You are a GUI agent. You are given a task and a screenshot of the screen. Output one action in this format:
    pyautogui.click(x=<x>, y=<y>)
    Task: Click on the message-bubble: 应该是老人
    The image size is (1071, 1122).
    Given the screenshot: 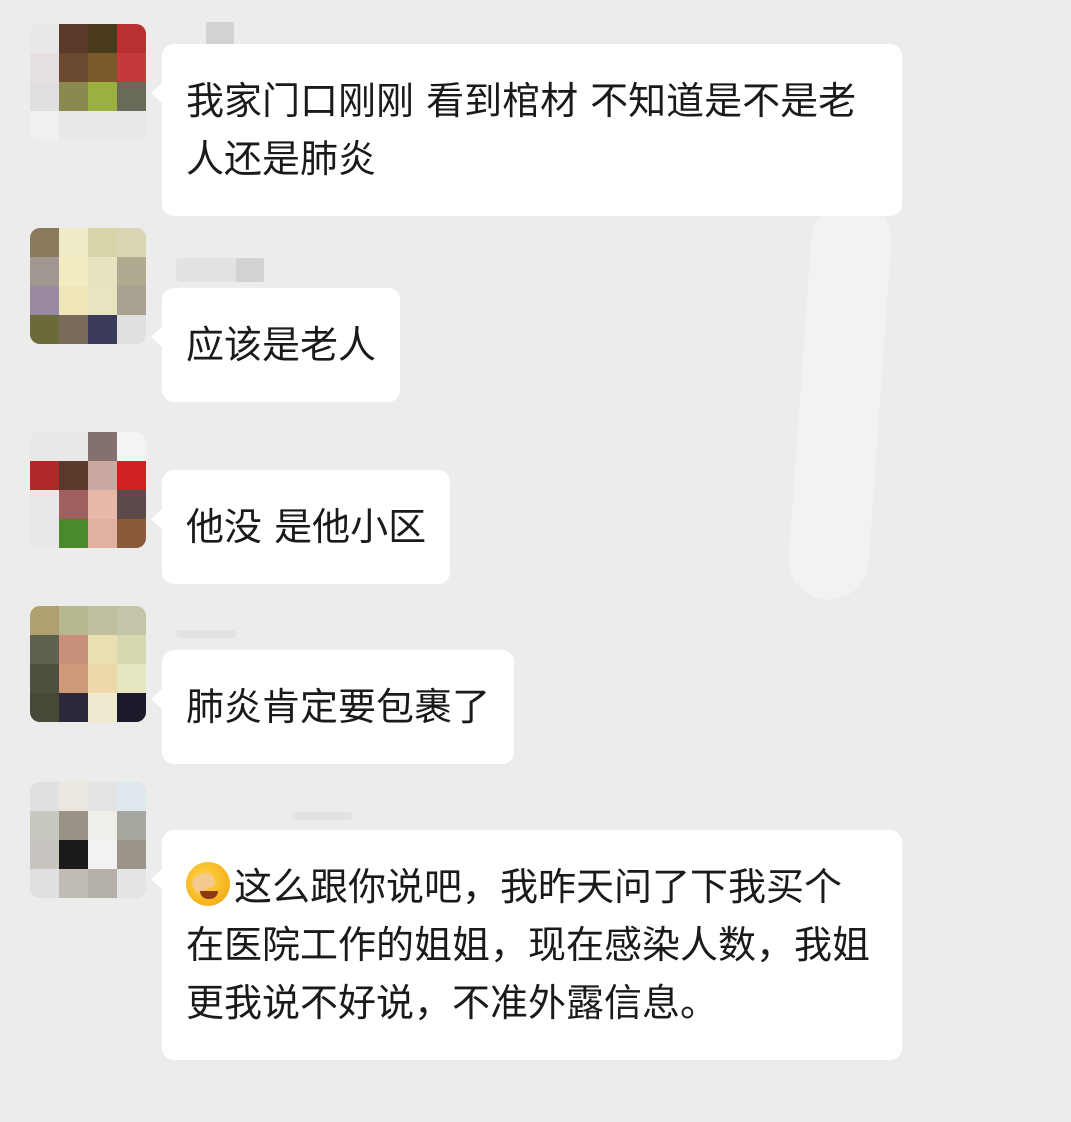 What is the action you would take?
    pyautogui.click(x=275, y=345)
    